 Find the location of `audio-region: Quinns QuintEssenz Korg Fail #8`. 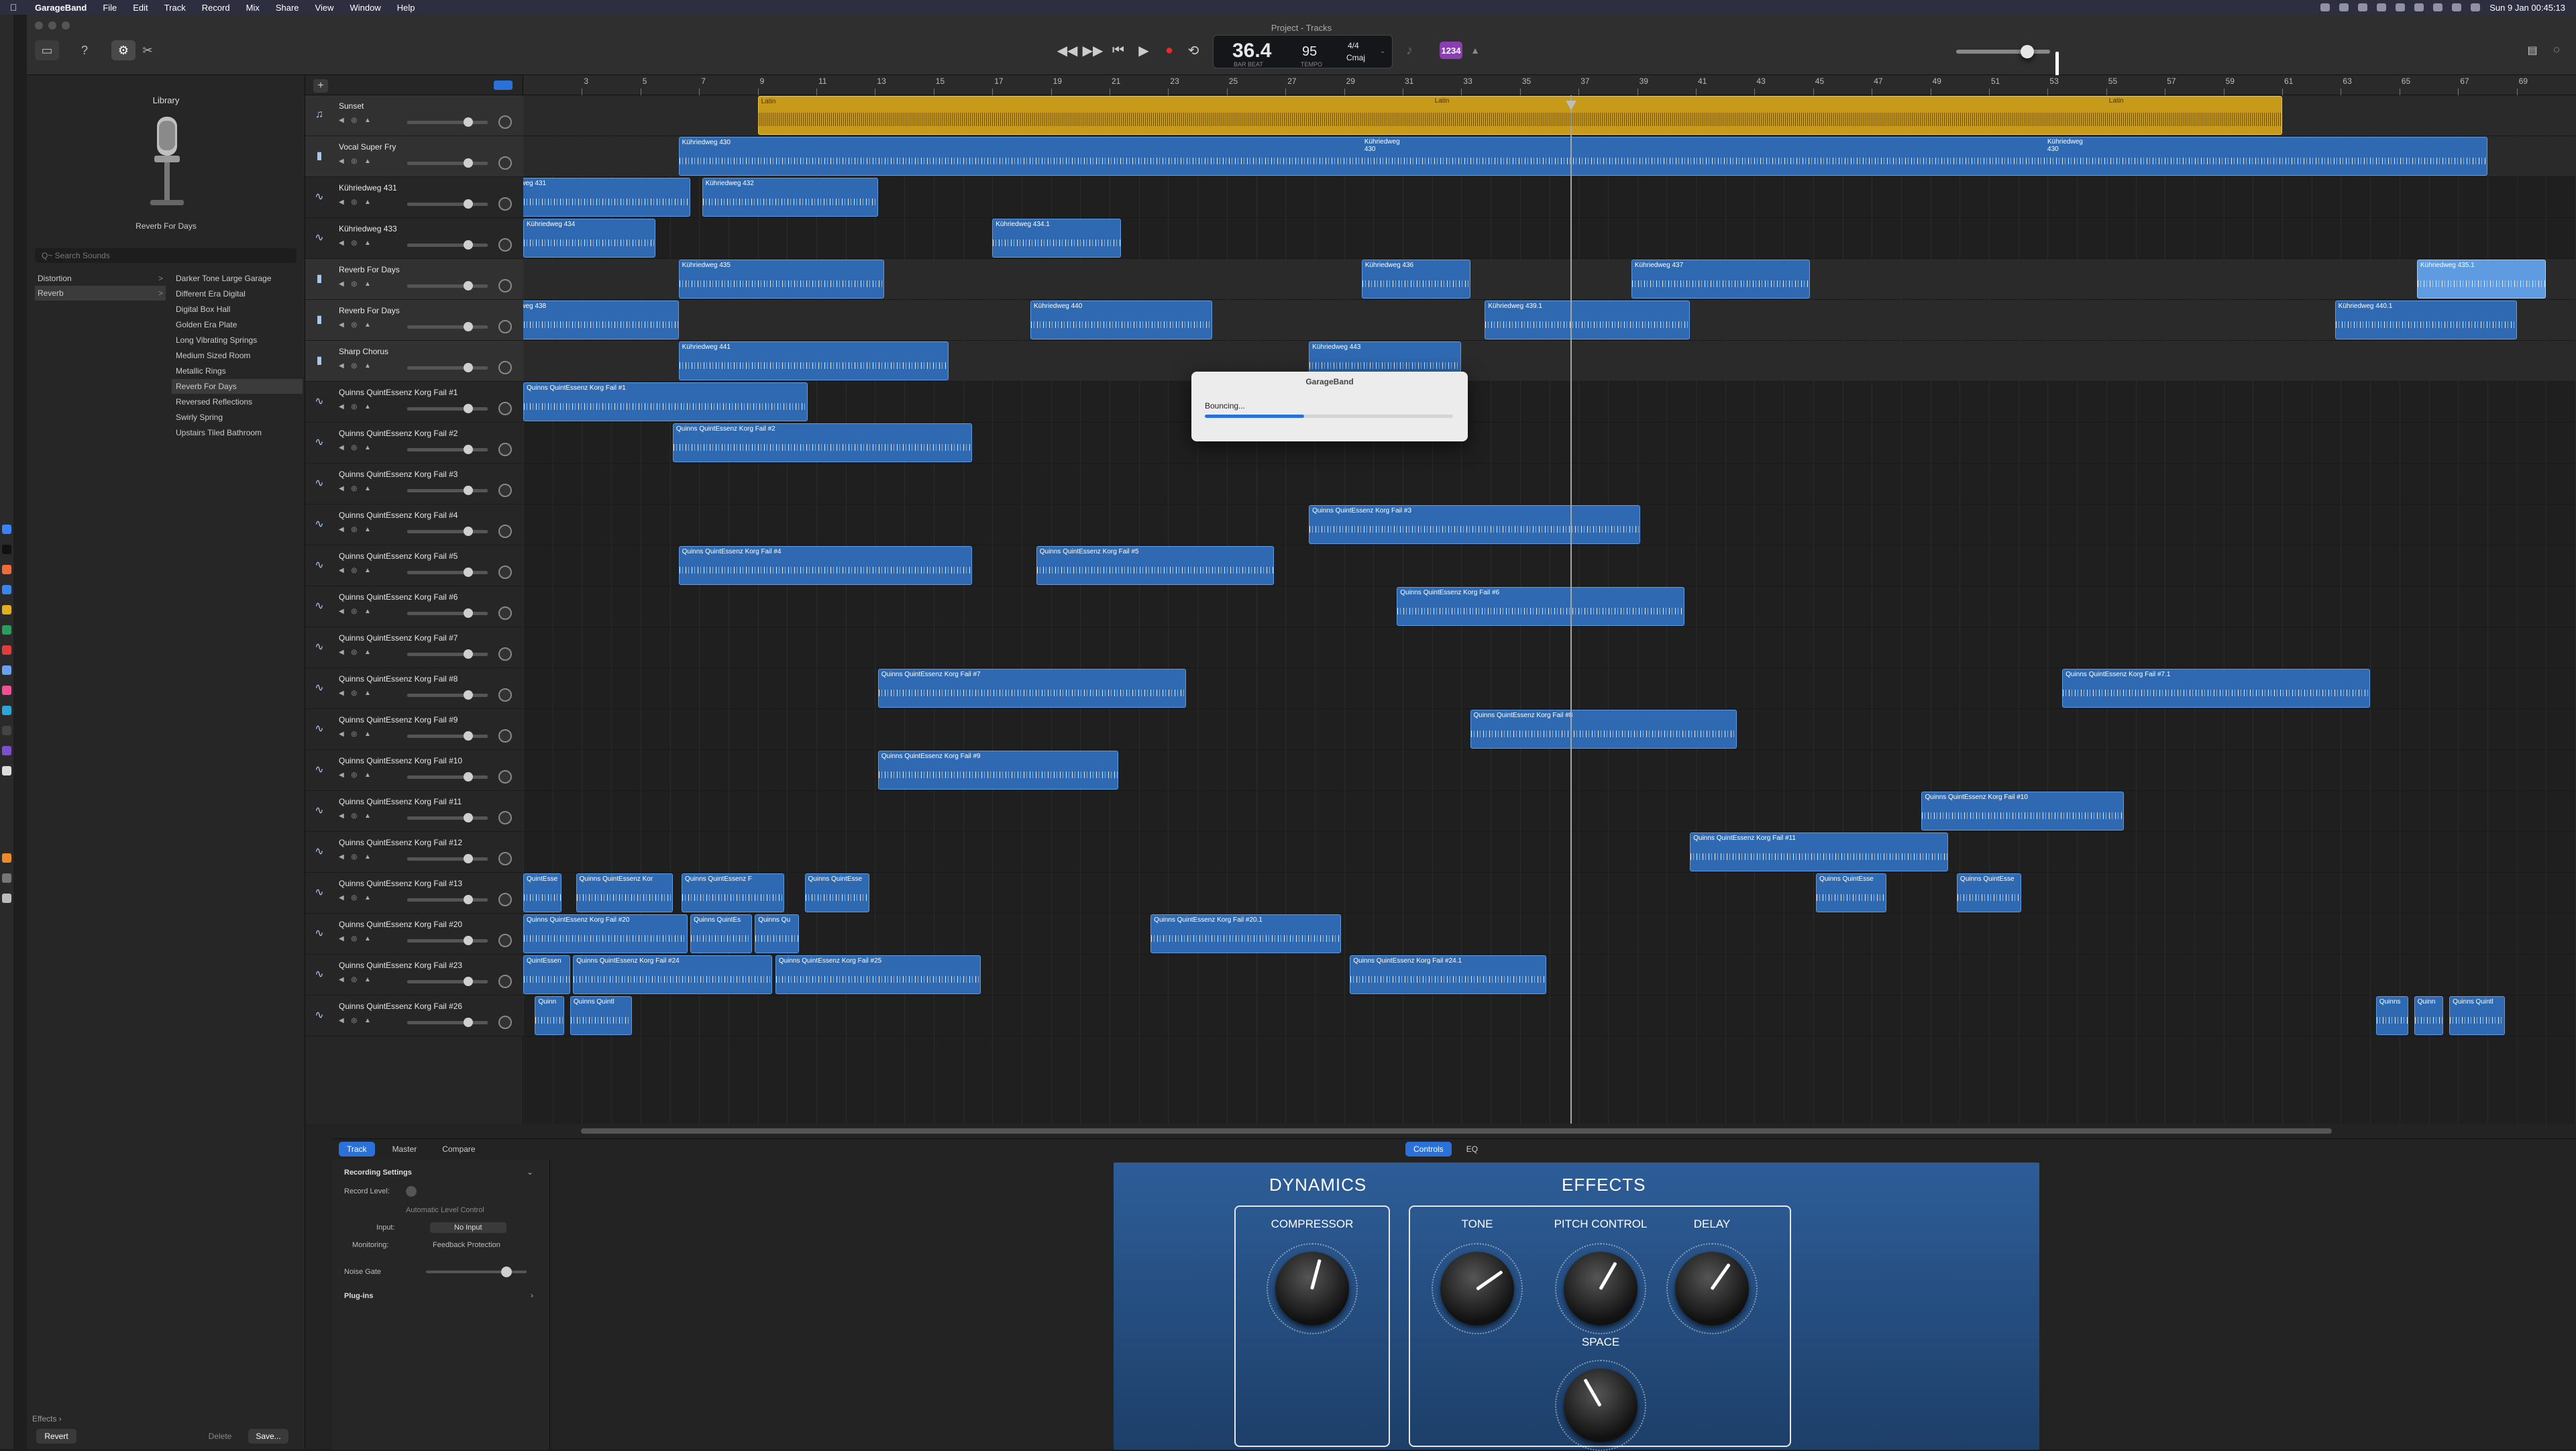

audio-region: Quinns QuintEssenz Korg Fail #8 is located at coordinates (1603, 729).